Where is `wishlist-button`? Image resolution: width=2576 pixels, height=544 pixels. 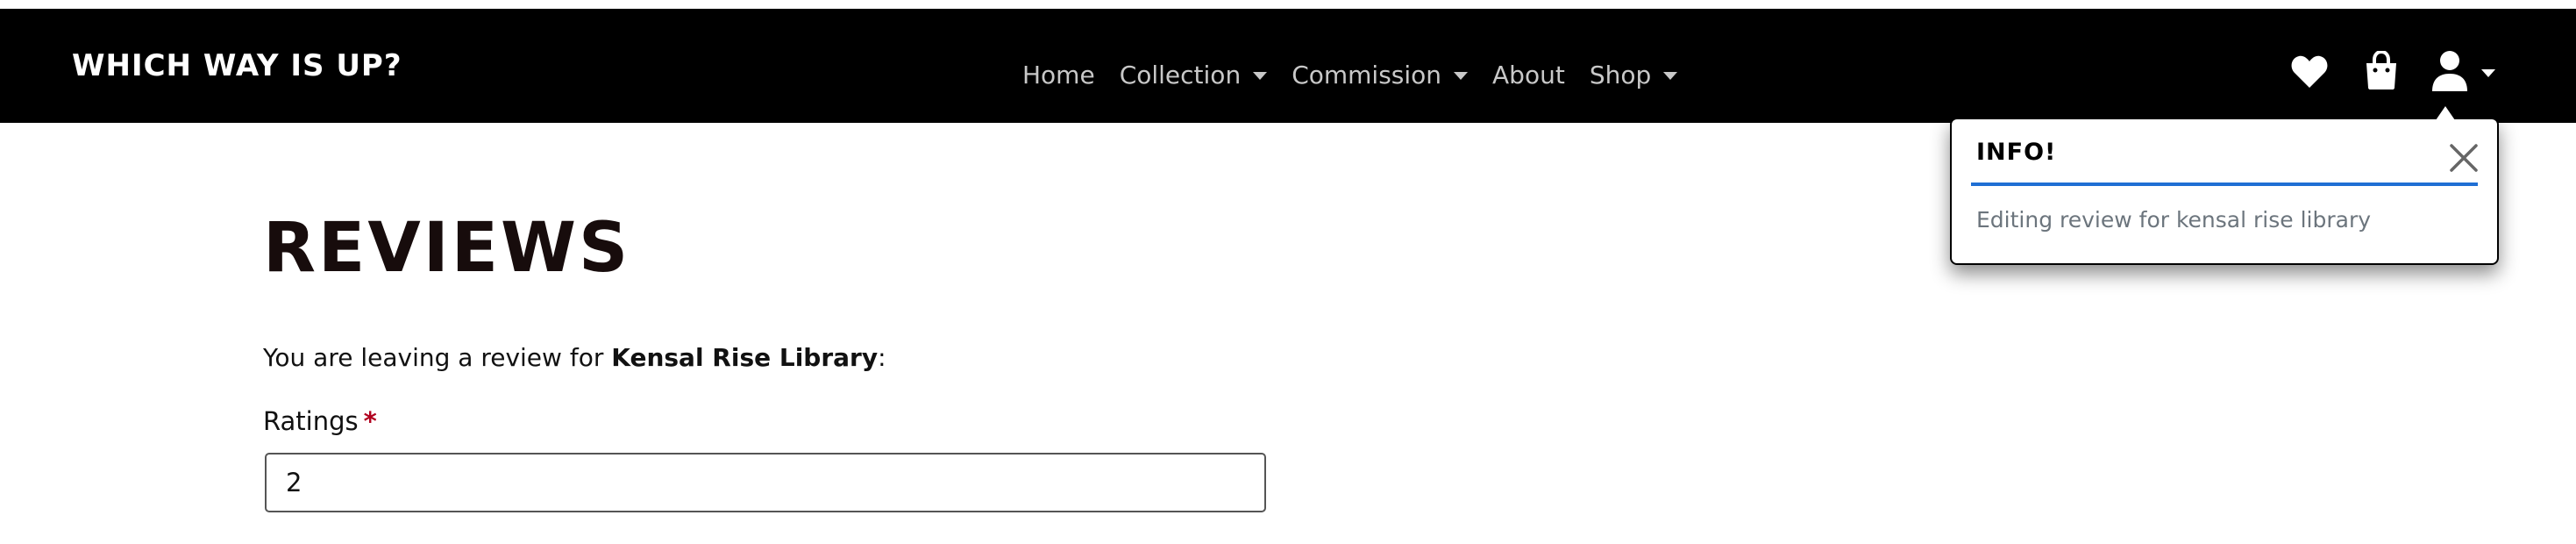
wishlist-button is located at coordinates (2309, 71).